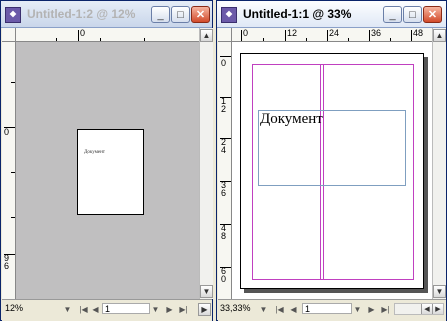 The image size is (447, 321). Describe the element at coordinates (225, 170) in the screenshot. I see `vertical-ruler: 0 12 24 36 48 60` at that location.